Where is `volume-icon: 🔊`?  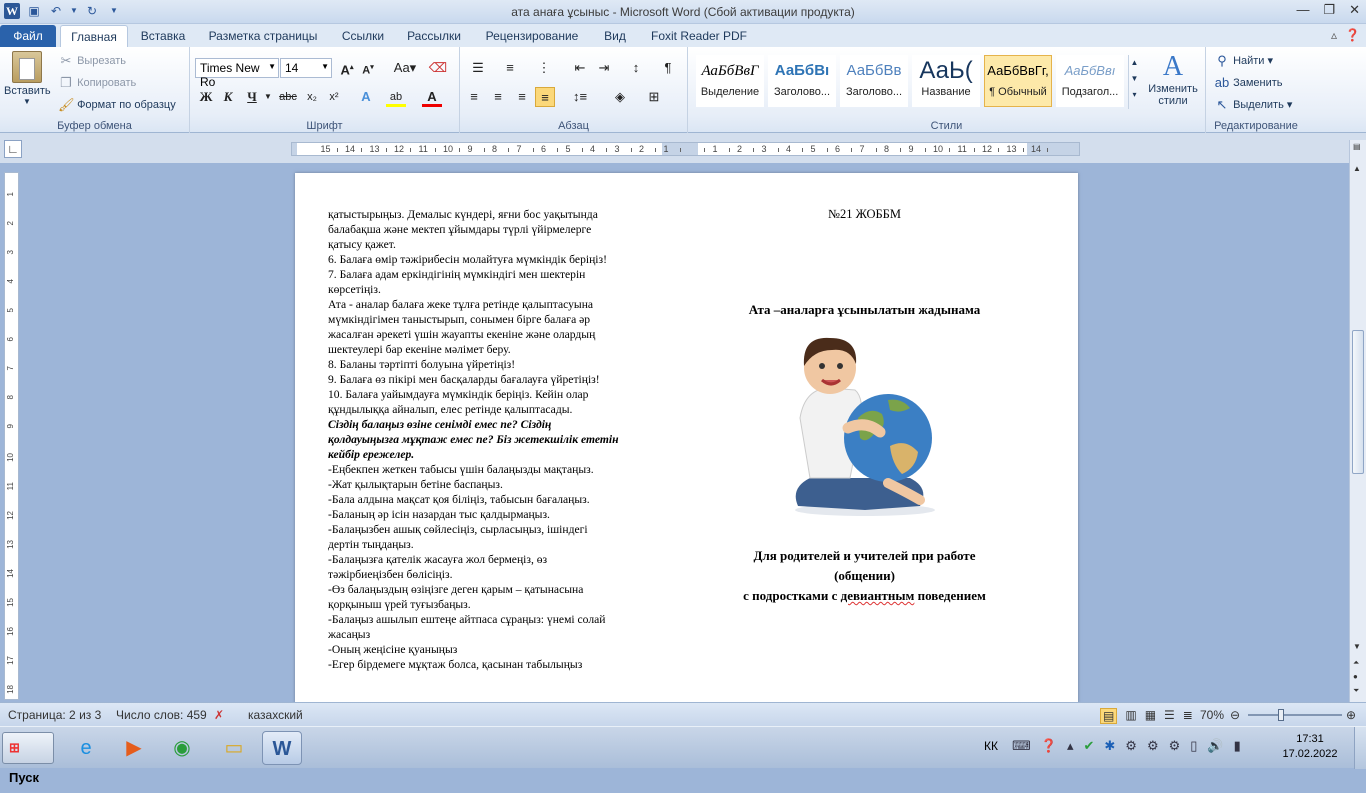 volume-icon: 🔊 is located at coordinates (1215, 746).